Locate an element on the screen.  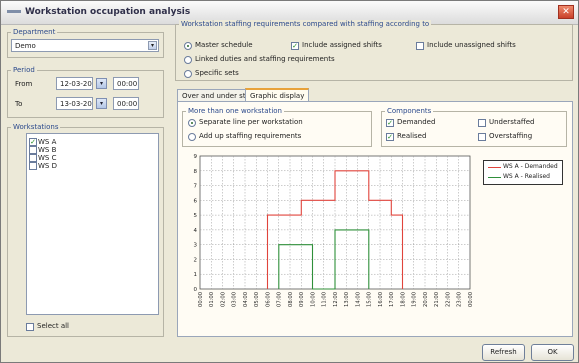
department-label: Department is located at coordinates (34, 32).